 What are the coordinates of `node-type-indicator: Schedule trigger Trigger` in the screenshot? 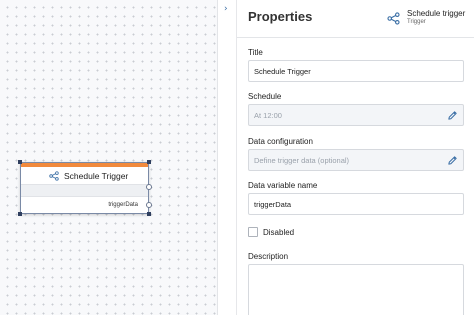 It's located at (430, 22).